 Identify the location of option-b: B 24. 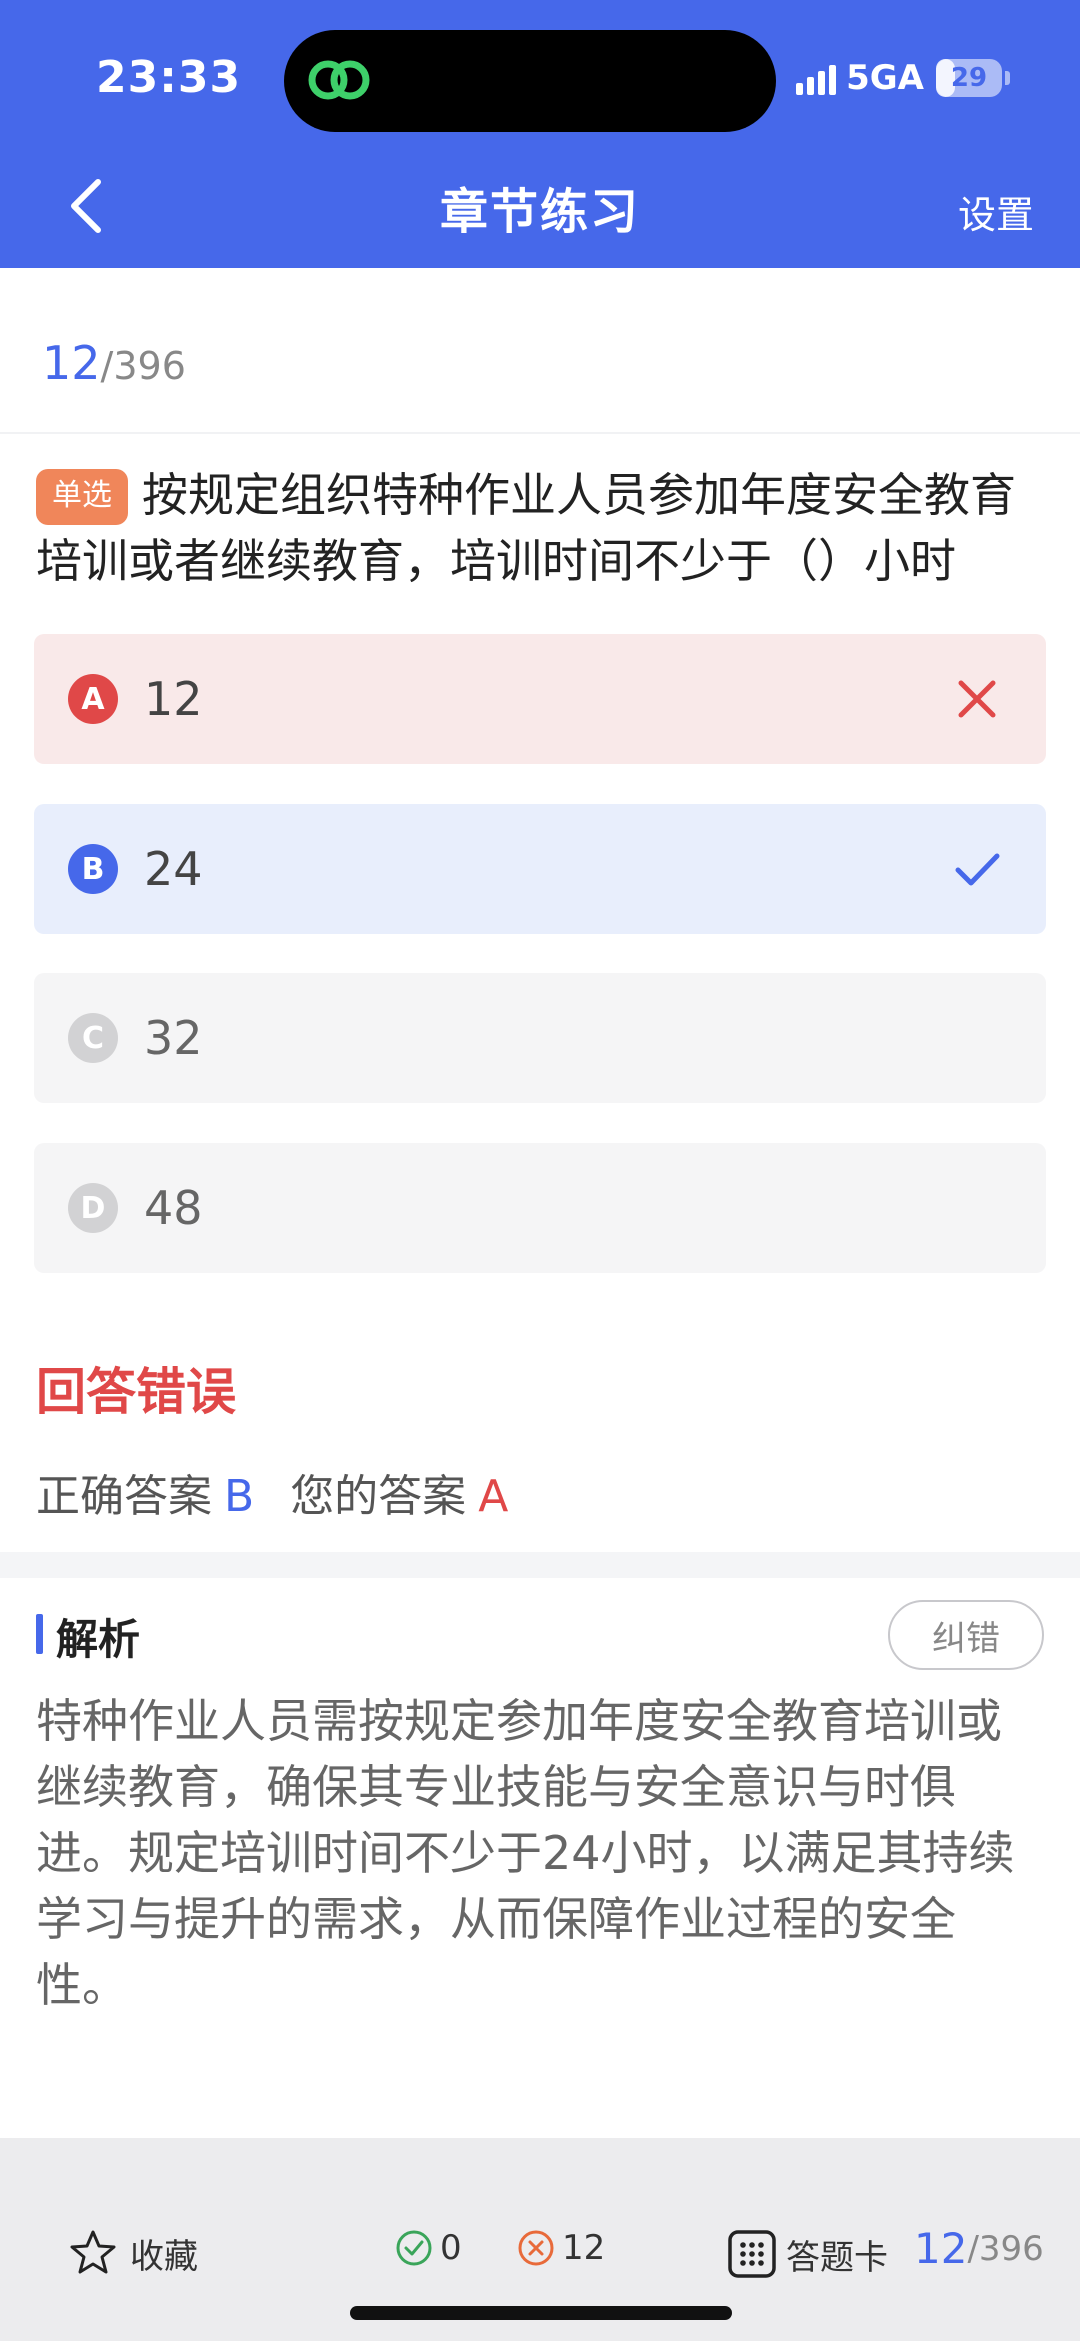
(540, 869).